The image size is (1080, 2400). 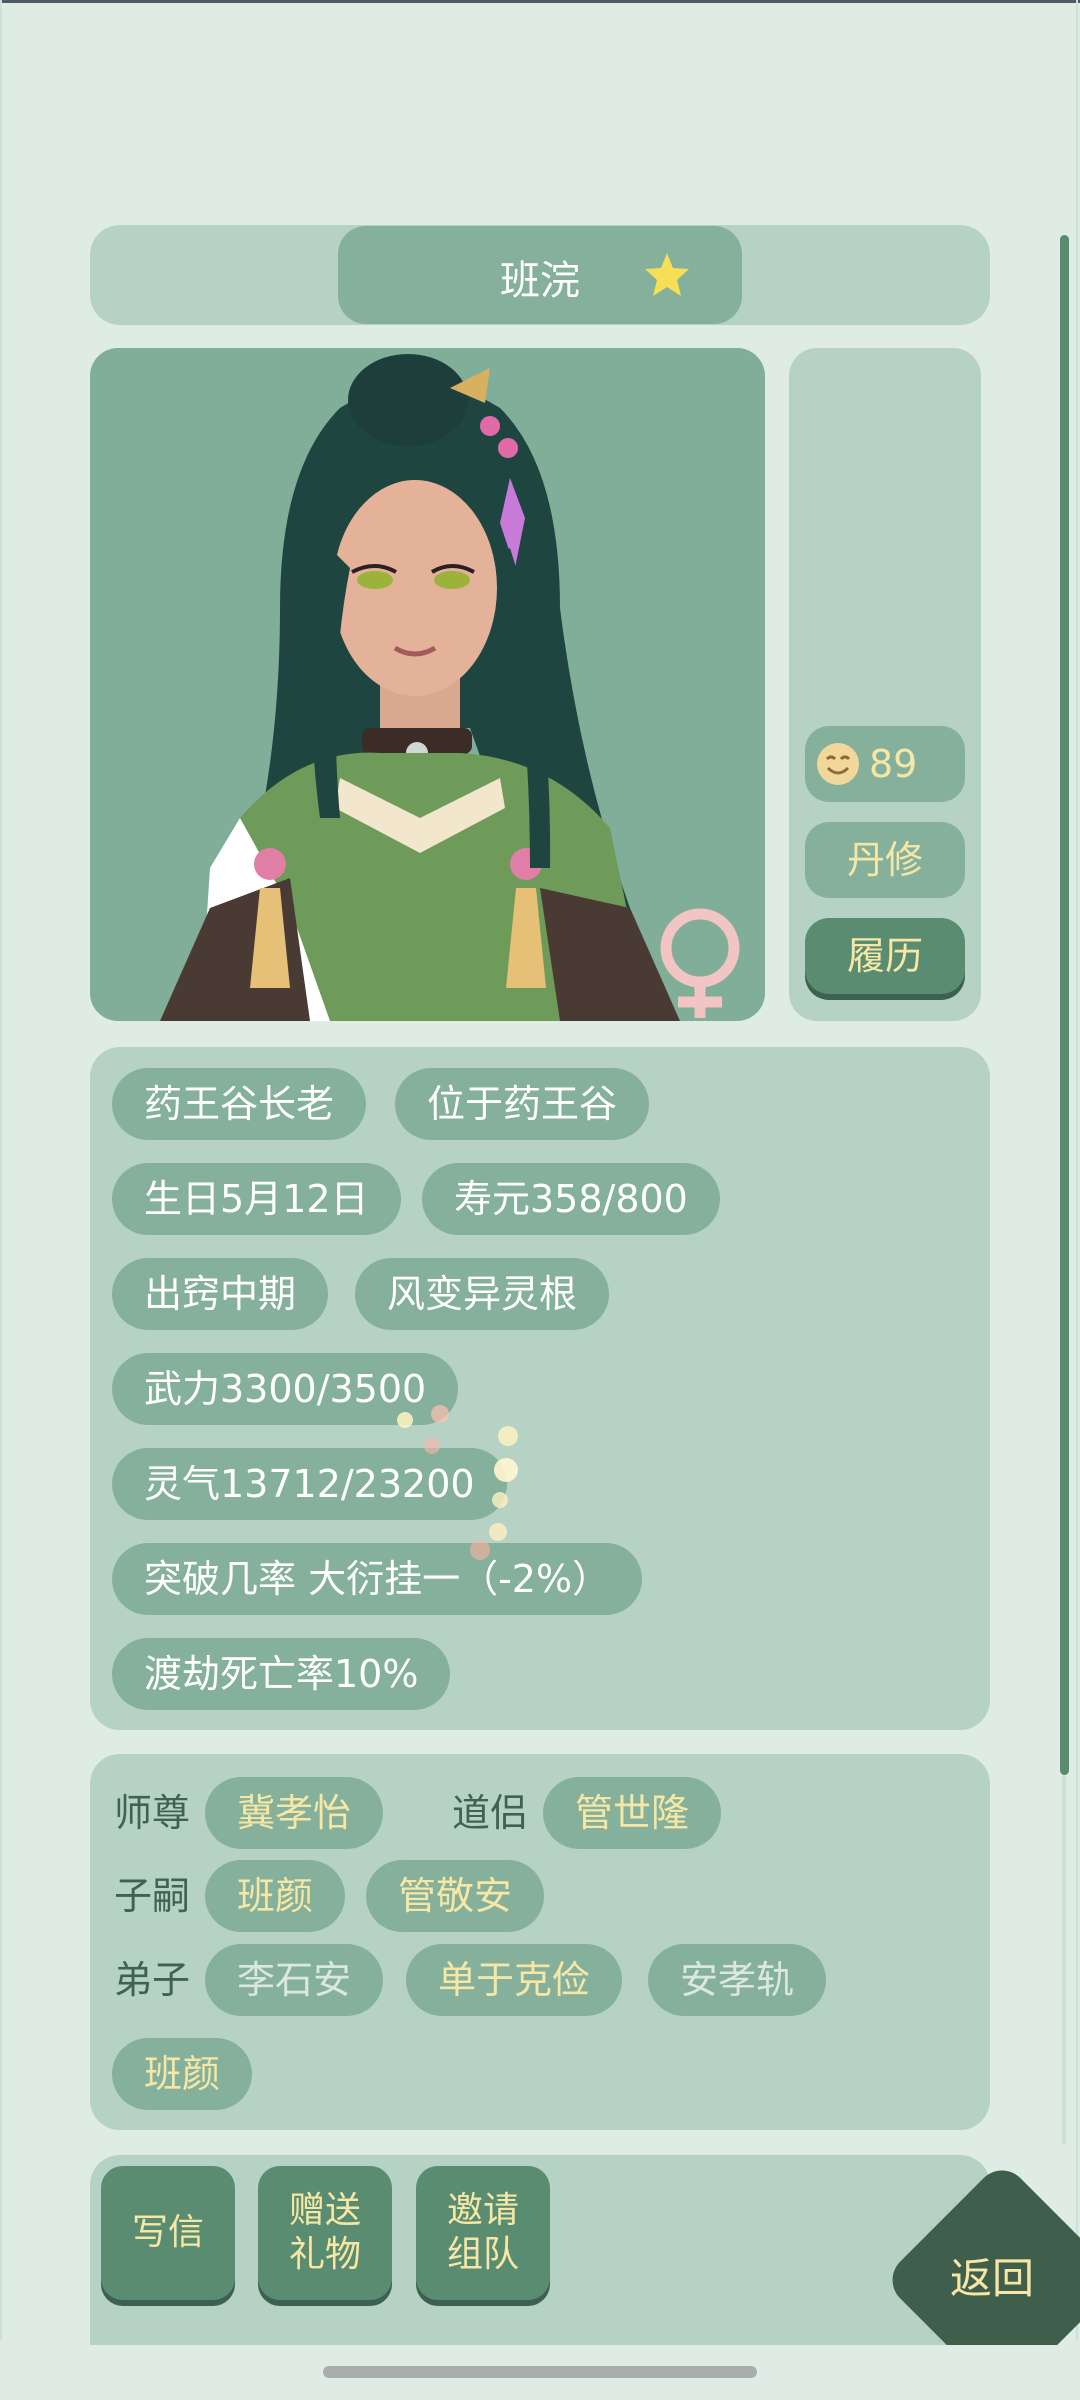 What do you see at coordinates (992, 2278) in the screenshot?
I see `back-button-label: 返回` at bounding box center [992, 2278].